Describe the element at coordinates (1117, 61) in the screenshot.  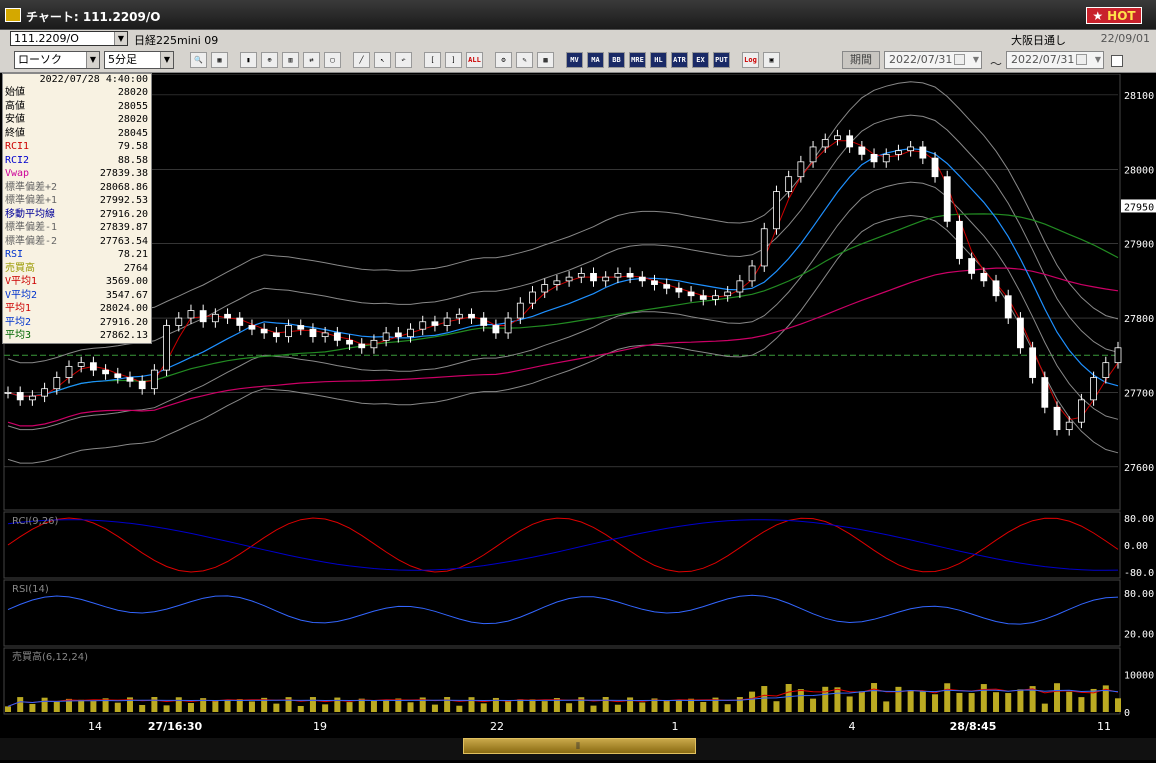
I see `realtime-checkbox` at that location.